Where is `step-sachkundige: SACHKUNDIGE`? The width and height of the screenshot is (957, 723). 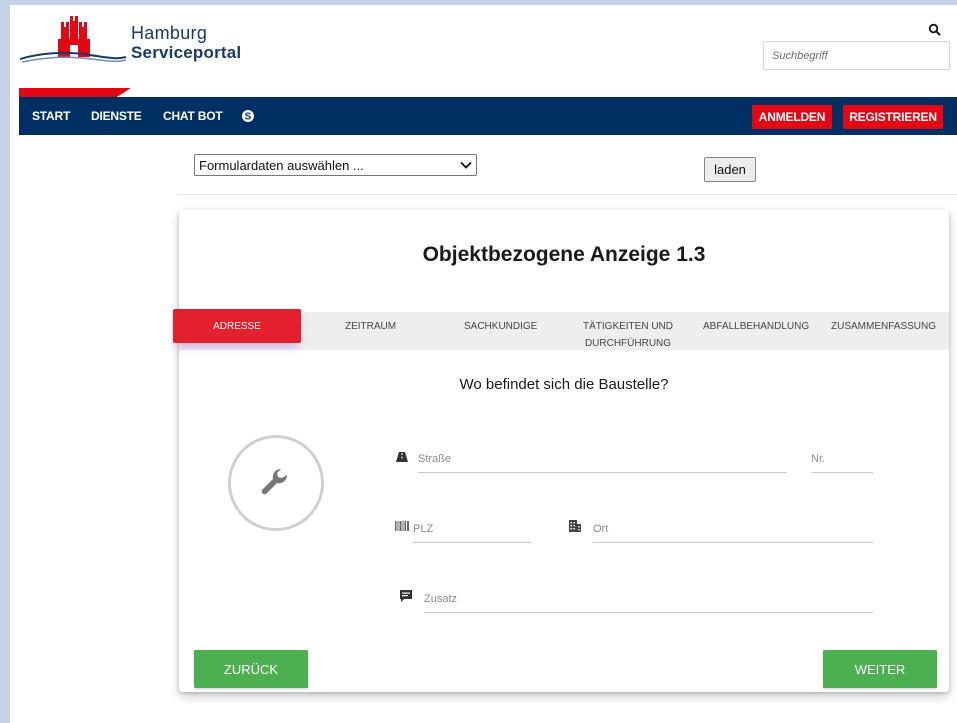 step-sachkundige: SACHKUNDIGE is located at coordinates (500, 326).